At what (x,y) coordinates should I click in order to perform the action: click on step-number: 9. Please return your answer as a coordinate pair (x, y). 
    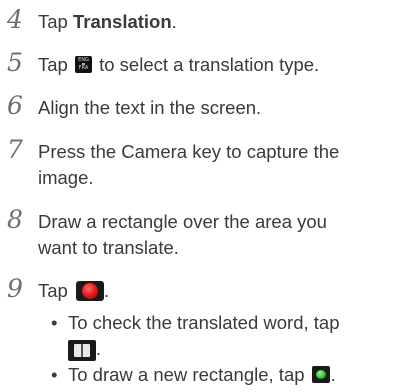
    Looking at the image, I should click on (15, 288).